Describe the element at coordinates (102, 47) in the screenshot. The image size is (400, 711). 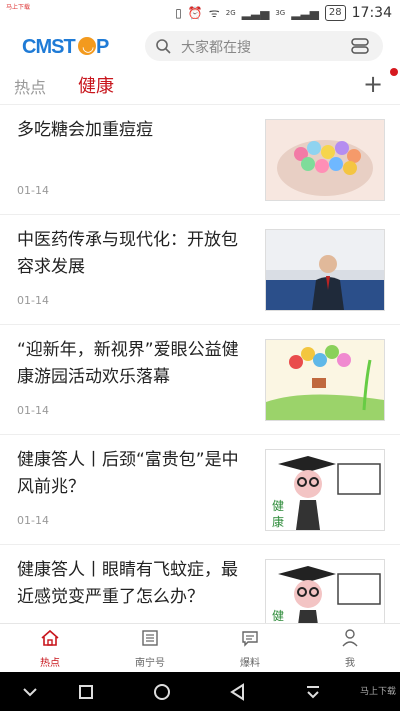
I see `svg-text: P` at that location.